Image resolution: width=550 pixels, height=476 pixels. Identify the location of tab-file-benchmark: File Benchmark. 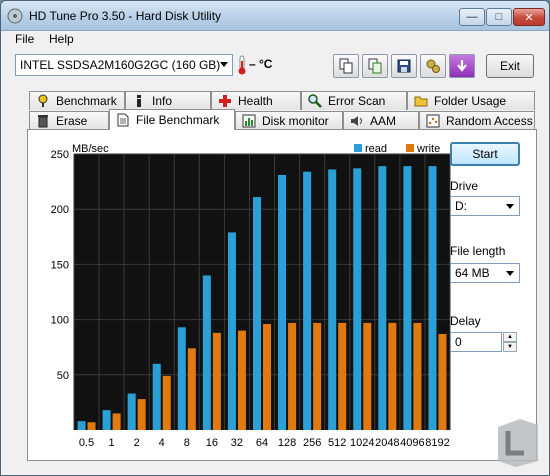
(172, 119).